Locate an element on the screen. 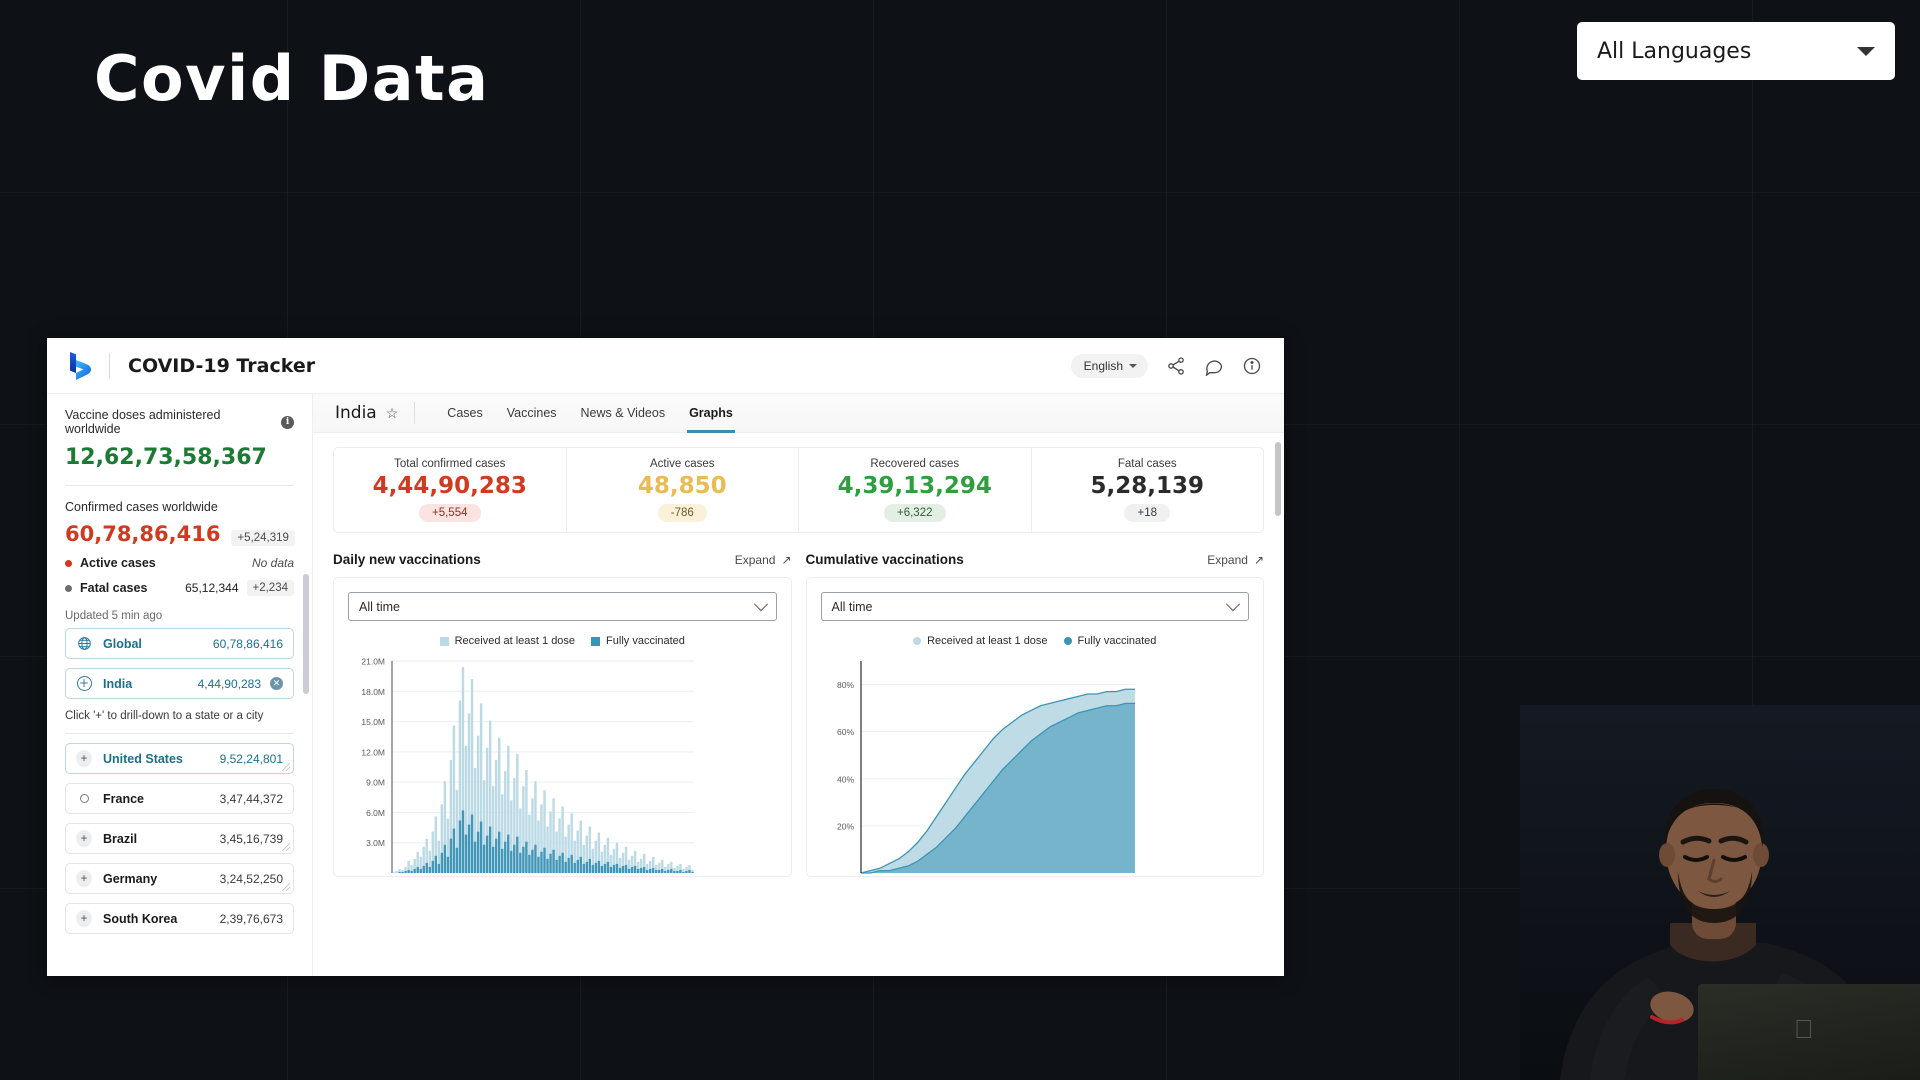  updated-timestamp: Updated 5 min ago is located at coordinates (114, 616).